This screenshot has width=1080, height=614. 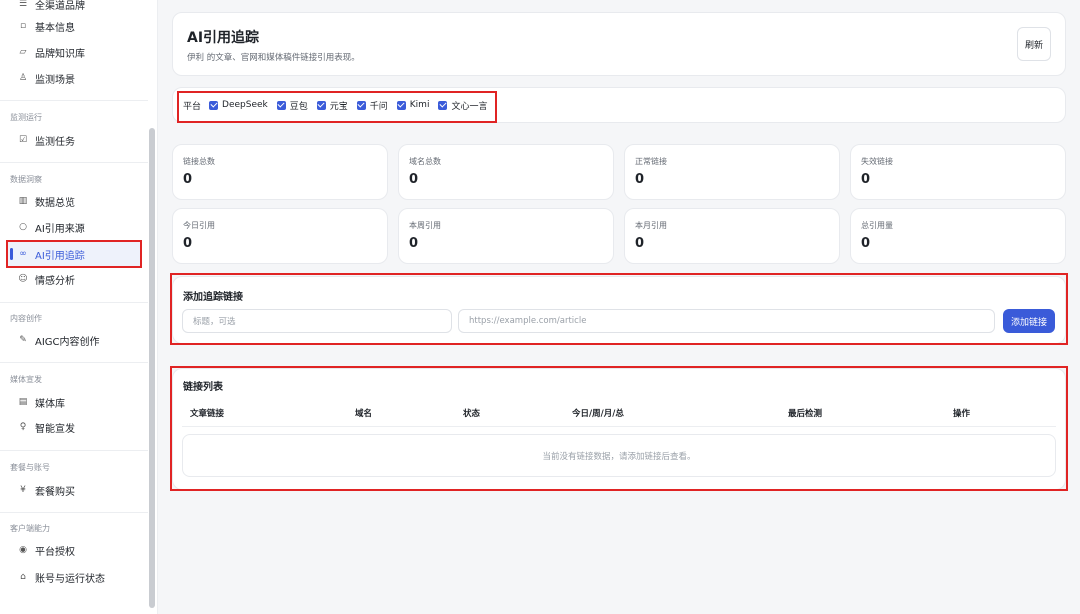 What do you see at coordinates (55, 429) in the screenshot?
I see `sidebar-item-label: 智能宣发` at bounding box center [55, 429].